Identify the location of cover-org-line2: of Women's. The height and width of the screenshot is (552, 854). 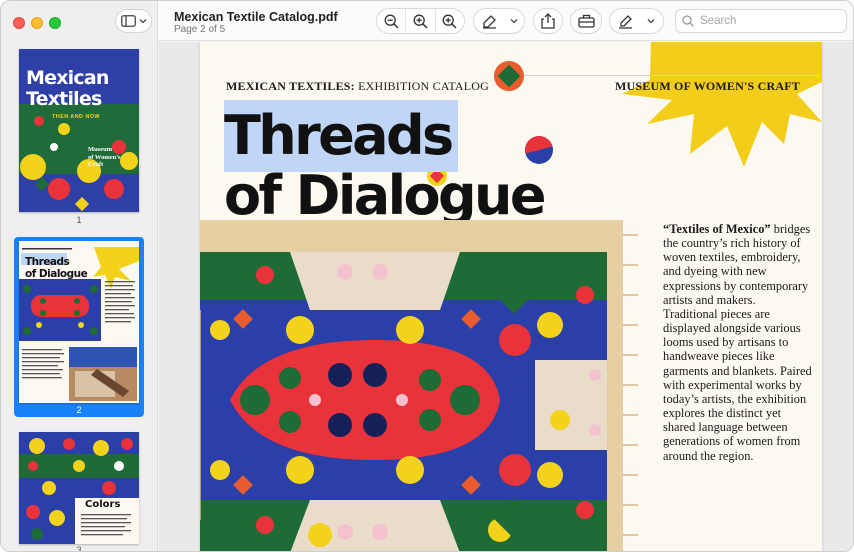
(104, 157).